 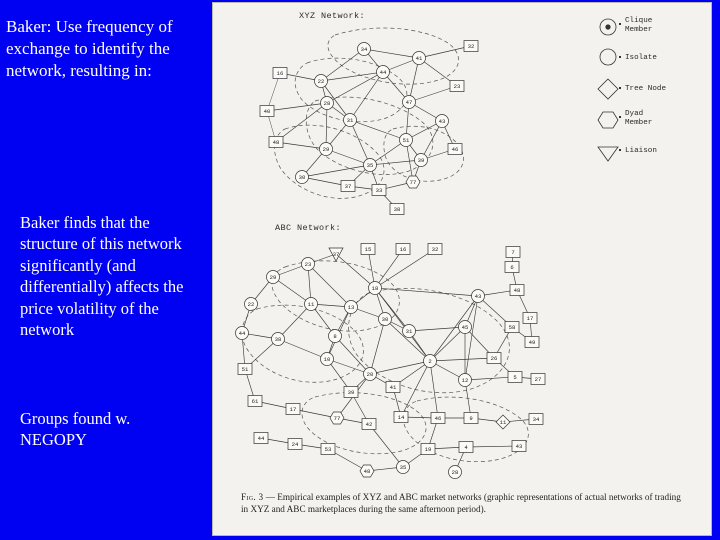 What do you see at coordinates (455, 472) in the screenshot?
I see `network-node: 28` at bounding box center [455, 472].